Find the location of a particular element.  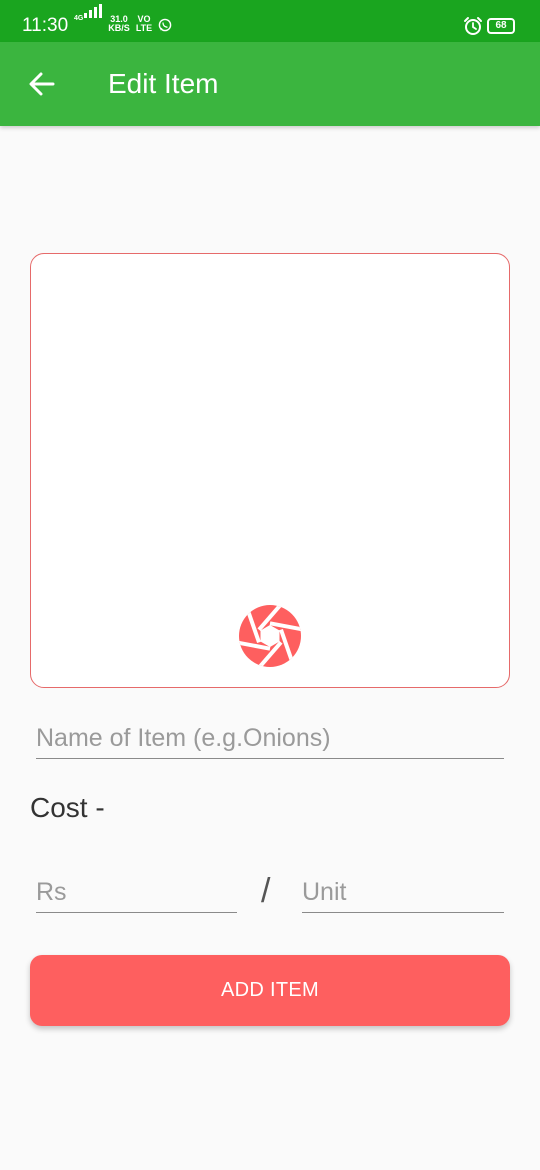

data-speed-unit: KB/S is located at coordinates (119, 28).